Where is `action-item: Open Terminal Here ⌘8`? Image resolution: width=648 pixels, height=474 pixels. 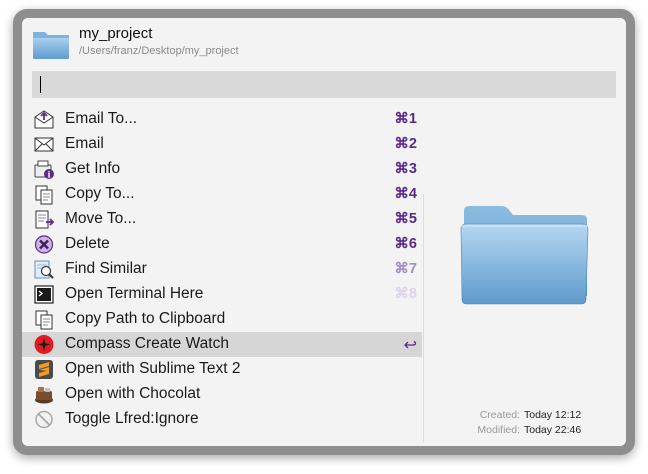
action-item: Open Terminal Here ⌘8 is located at coordinates (222, 294).